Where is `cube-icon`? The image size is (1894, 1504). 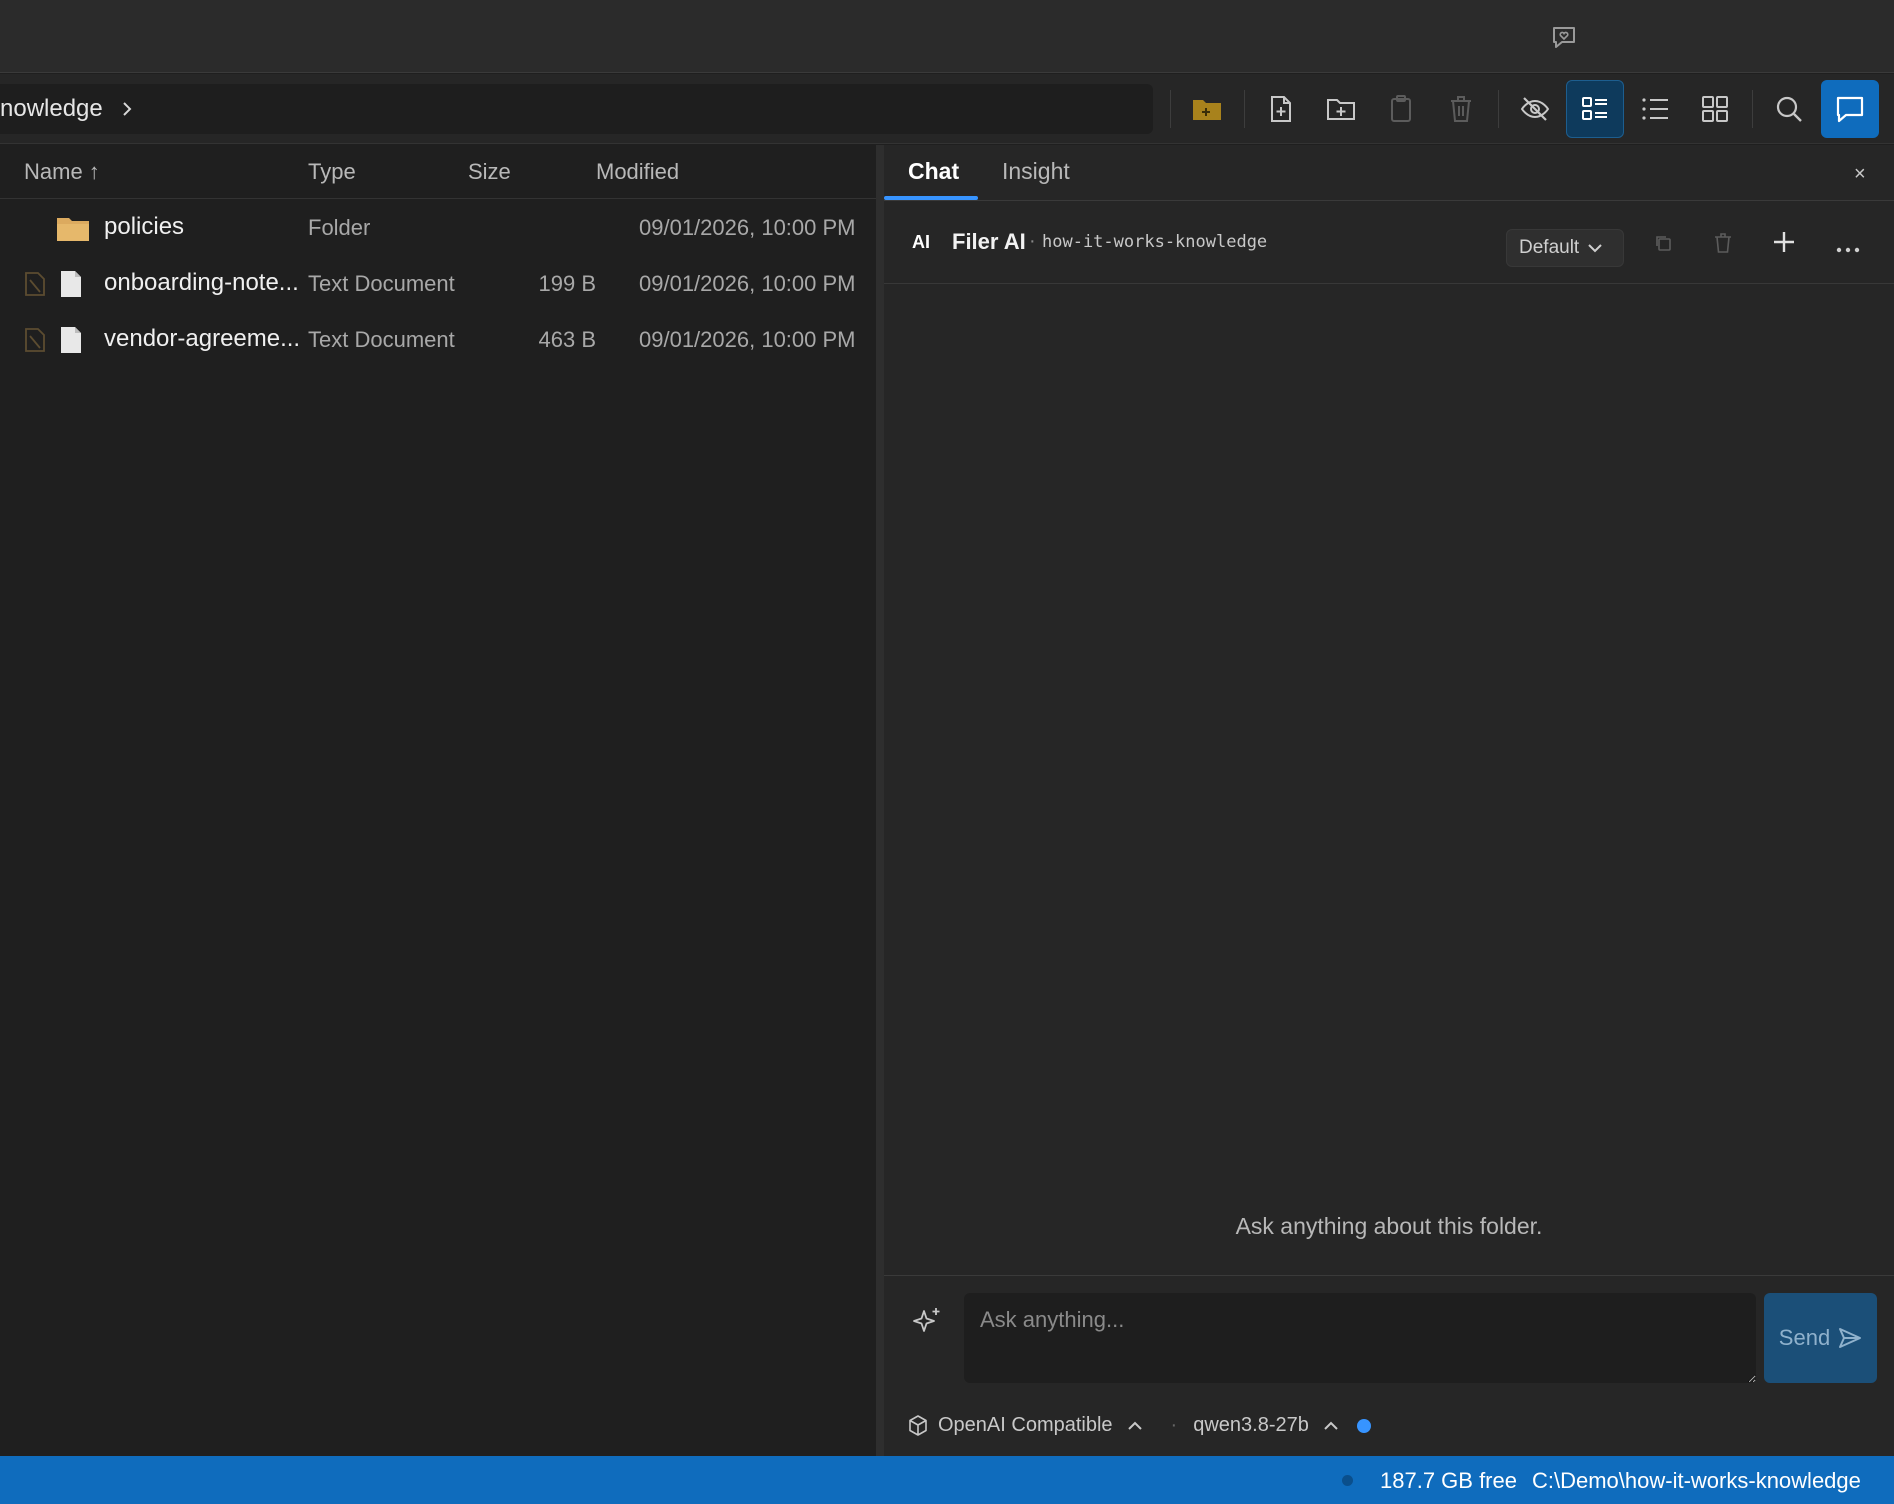 cube-icon is located at coordinates (918, 1425).